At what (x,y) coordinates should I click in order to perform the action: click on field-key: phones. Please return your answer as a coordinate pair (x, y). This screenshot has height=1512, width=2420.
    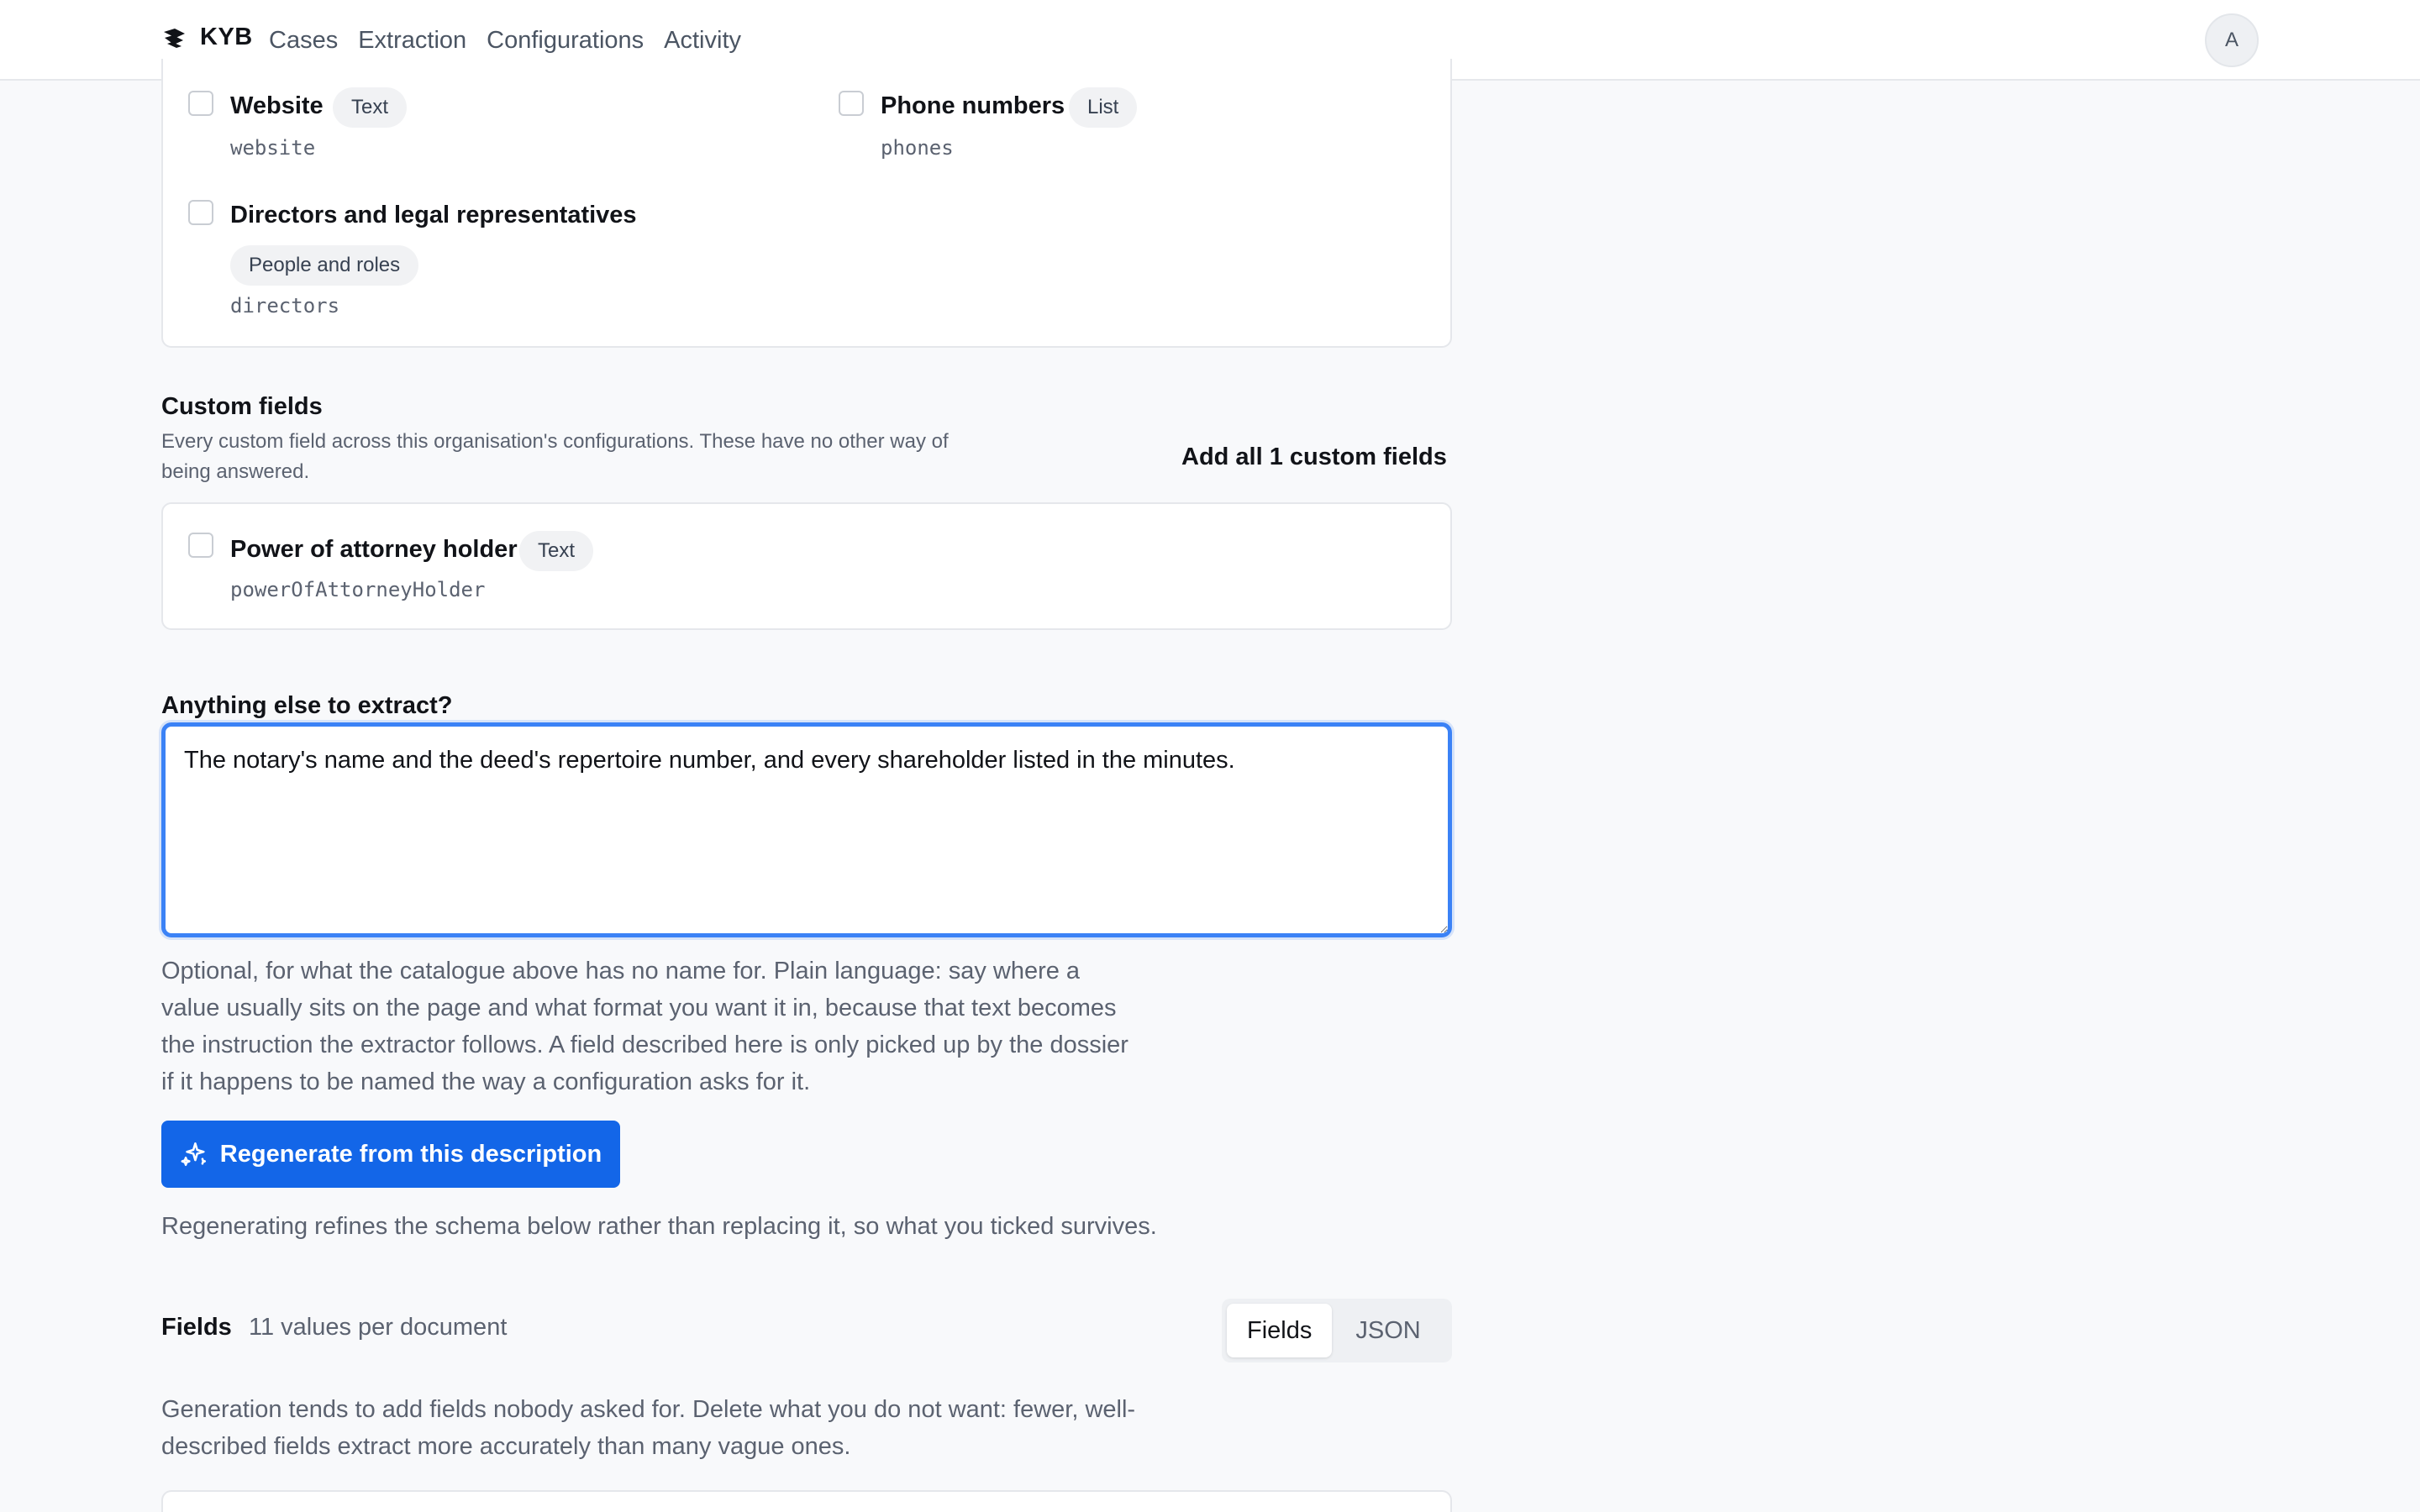
    Looking at the image, I should click on (917, 148).